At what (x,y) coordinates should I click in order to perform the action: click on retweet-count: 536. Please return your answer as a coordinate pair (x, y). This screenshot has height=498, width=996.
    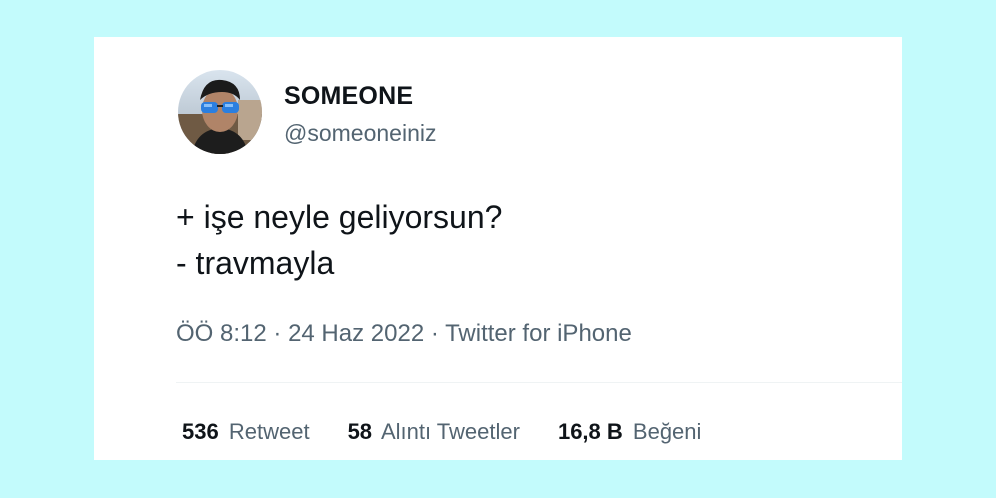
    Looking at the image, I should click on (200, 431).